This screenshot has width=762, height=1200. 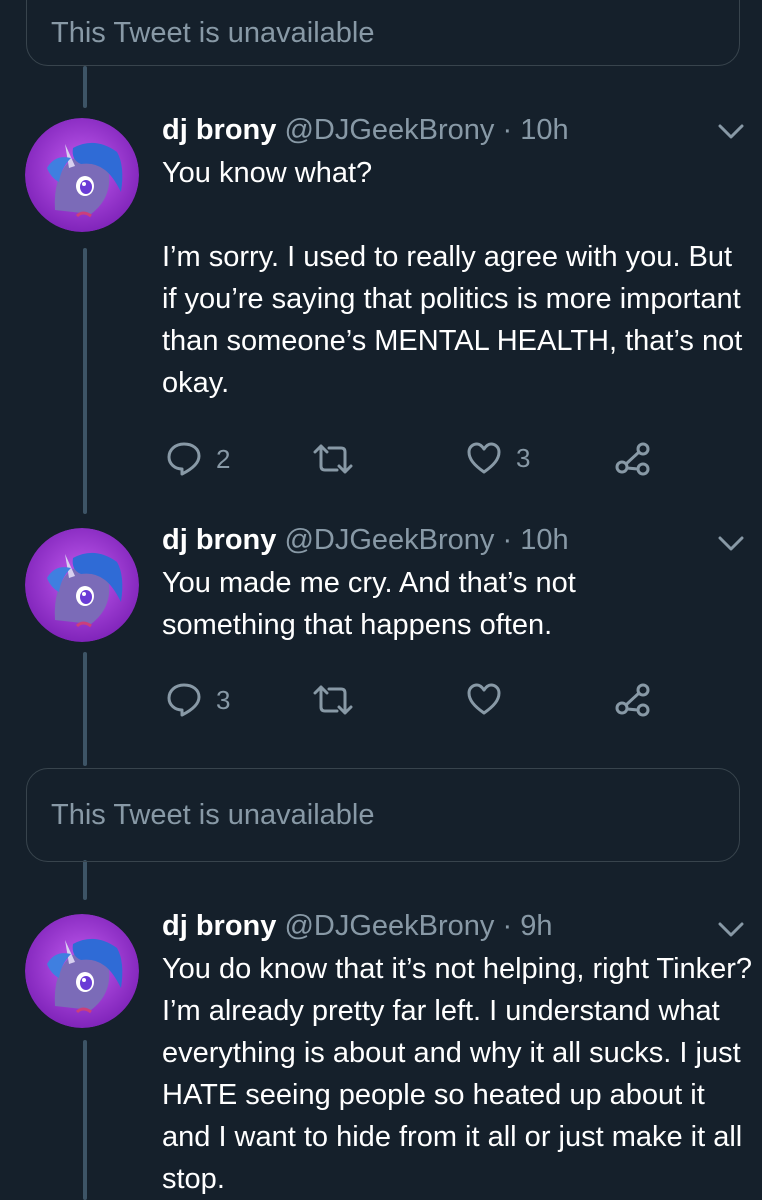 What do you see at coordinates (383, 815) in the screenshot?
I see `unavailable-tweet-card: This Tweet is unavailable` at bounding box center [383, 815].